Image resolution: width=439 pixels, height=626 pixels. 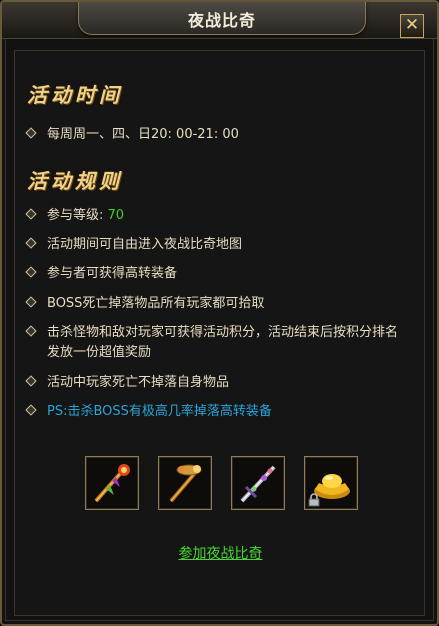 I want to click on rule-item: 活动中玩家死亡不掉落自身物品, so click(x=216, y=383).